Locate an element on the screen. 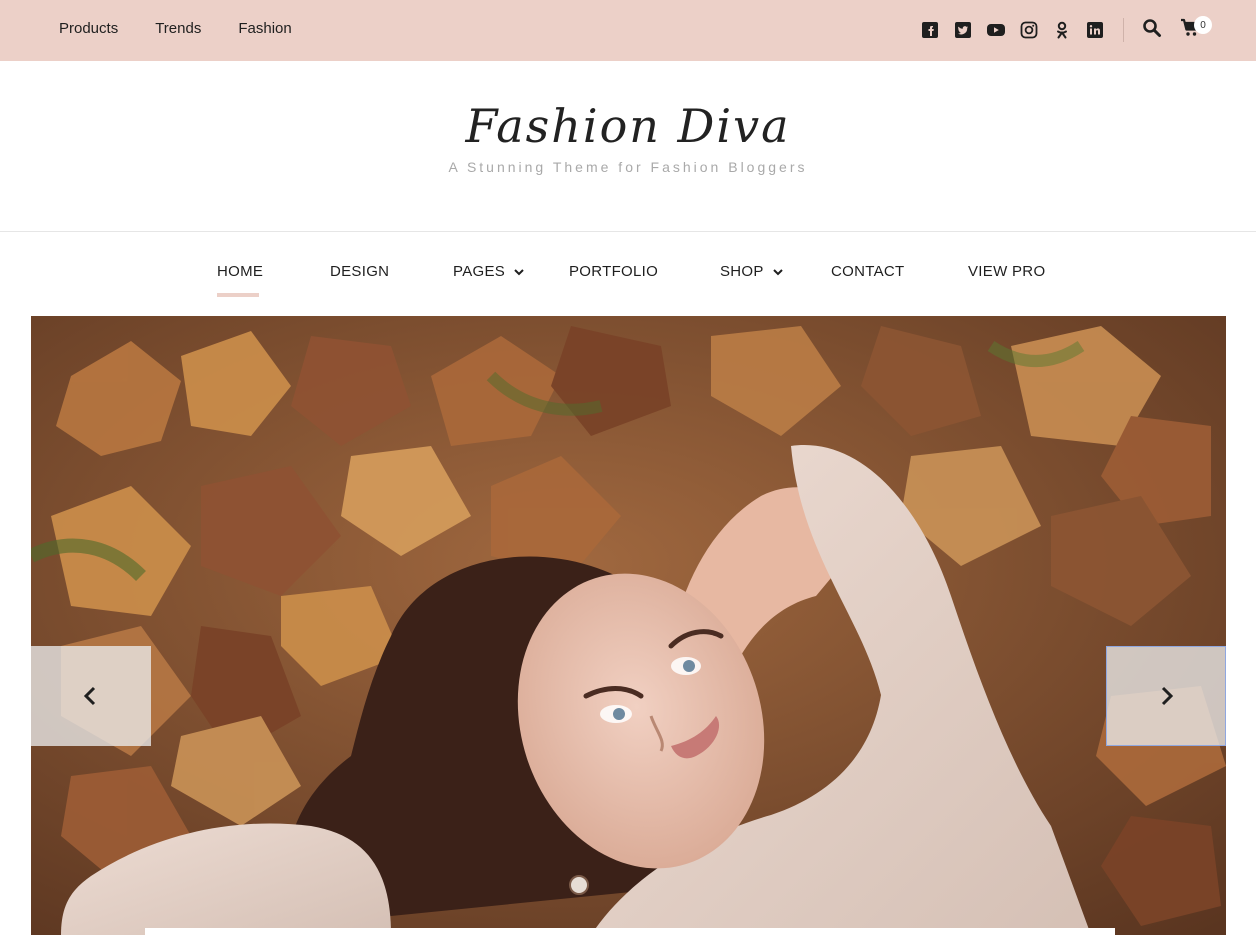 Image resolution: width=1256 pixels, height=935 pixels. top-link-products: Products is located at coordinates (88, 28).